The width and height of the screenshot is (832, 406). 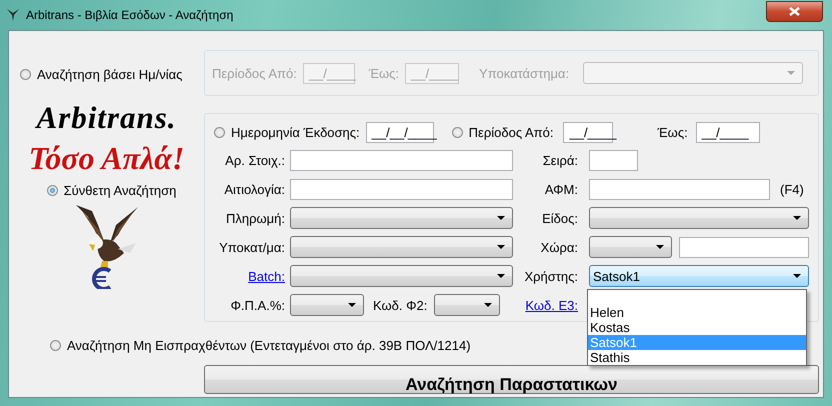 What do you see at coordinates (252, 247) in the screenshot?
I see `field-label: Υποκατ/μα:` at bounding box center [252, 247].